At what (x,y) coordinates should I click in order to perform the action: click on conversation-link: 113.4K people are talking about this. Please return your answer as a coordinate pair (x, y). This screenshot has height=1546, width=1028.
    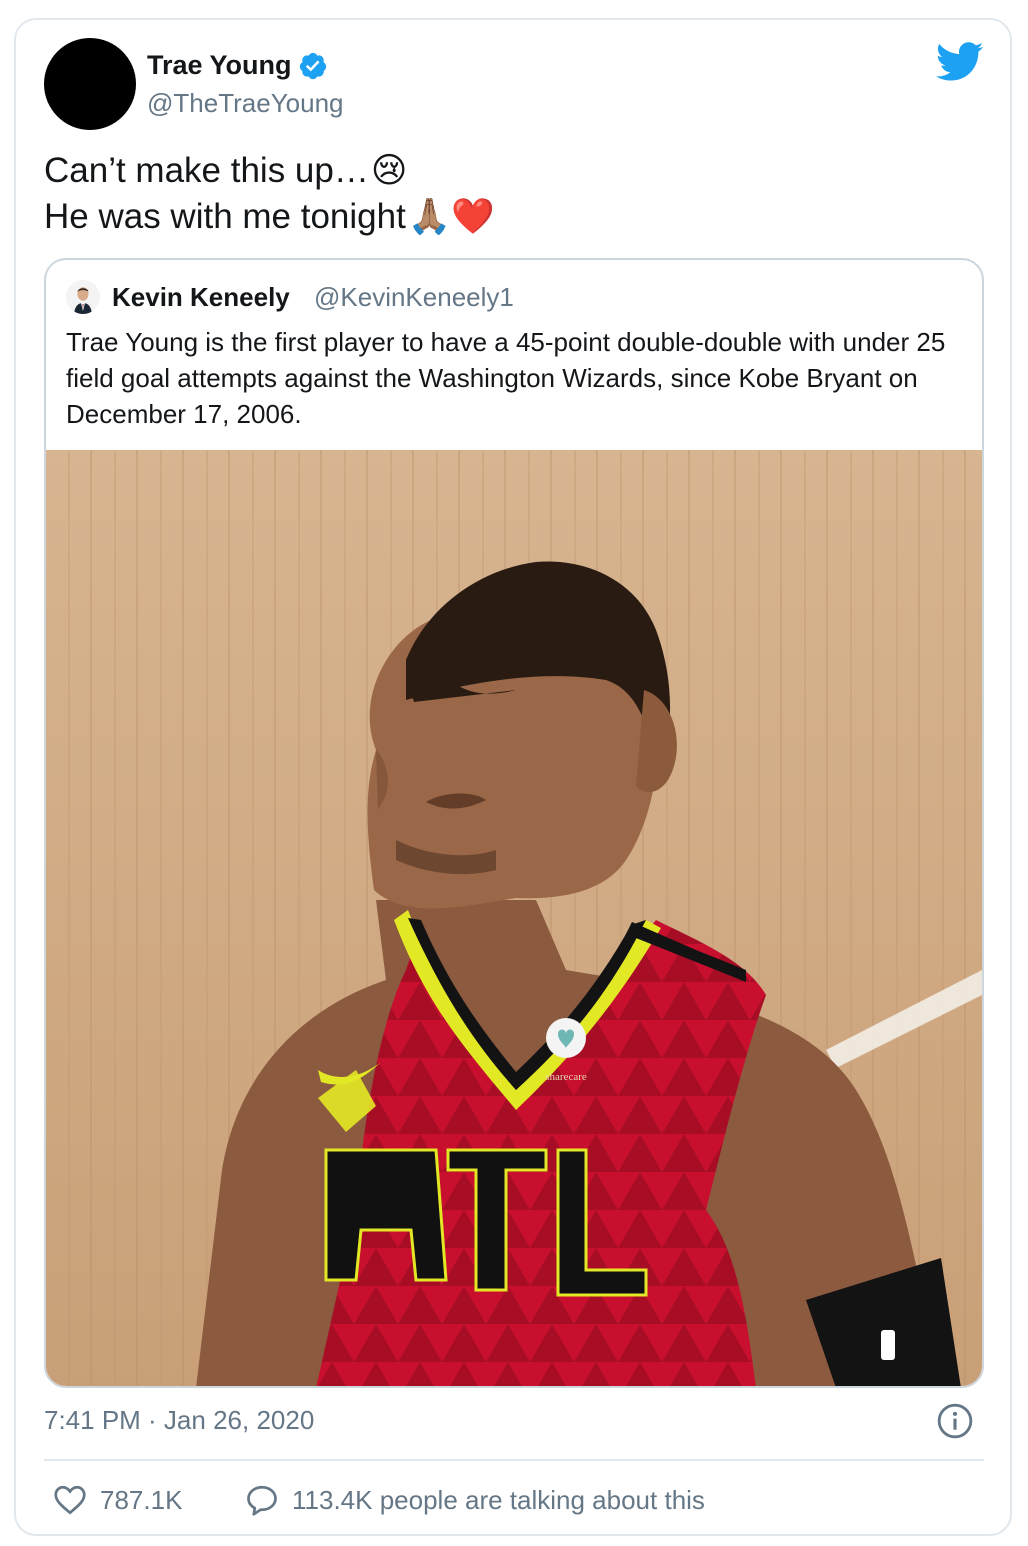
    Looking at the image, I should click on (474, 1500).